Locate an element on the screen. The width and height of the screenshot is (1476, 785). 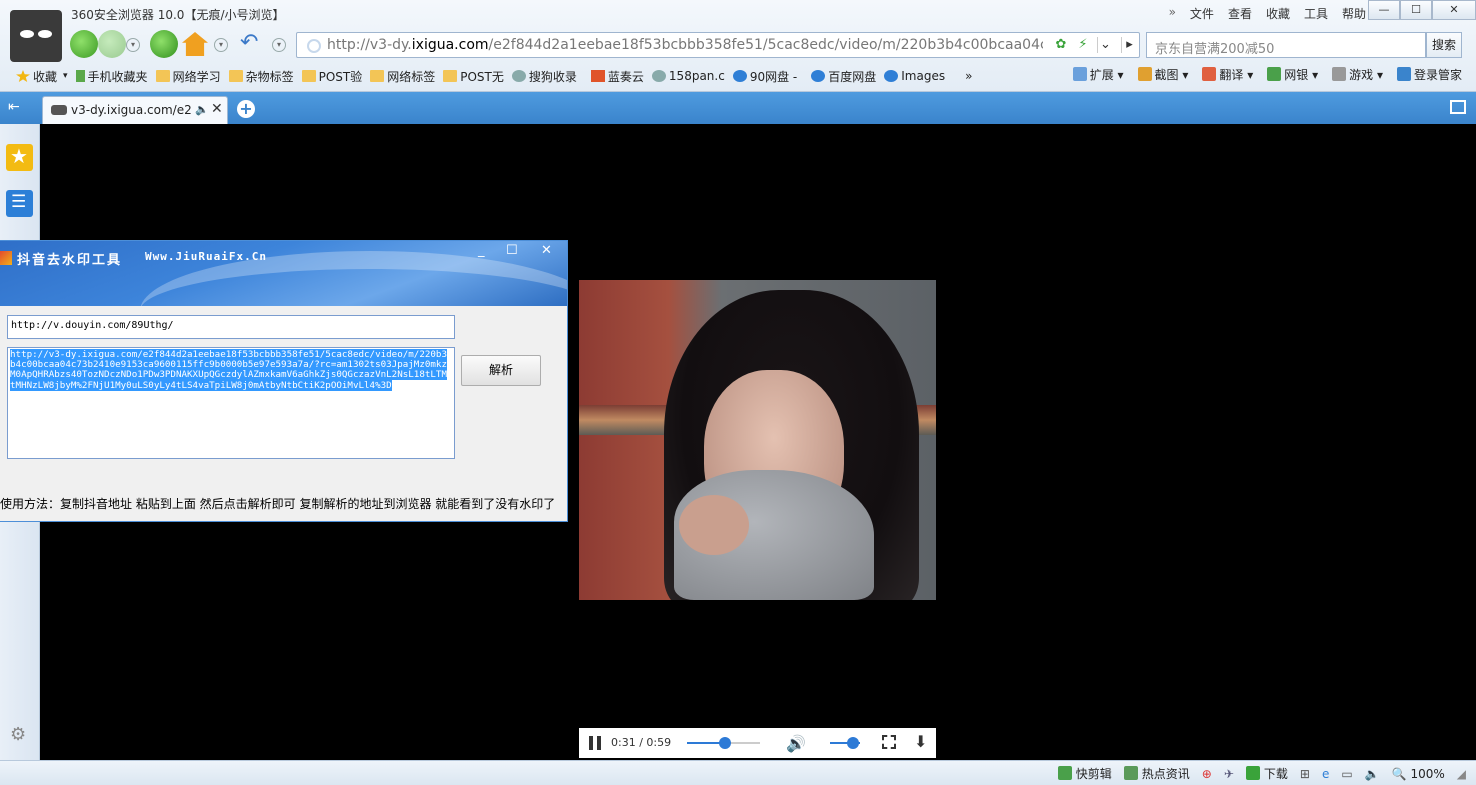
hot-news-button: 热点资讯 is located at coordinates (1156, 773).